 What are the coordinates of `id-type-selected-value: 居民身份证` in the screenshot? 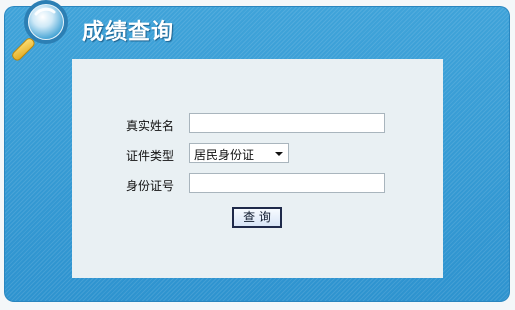 It's located at (224, 155).